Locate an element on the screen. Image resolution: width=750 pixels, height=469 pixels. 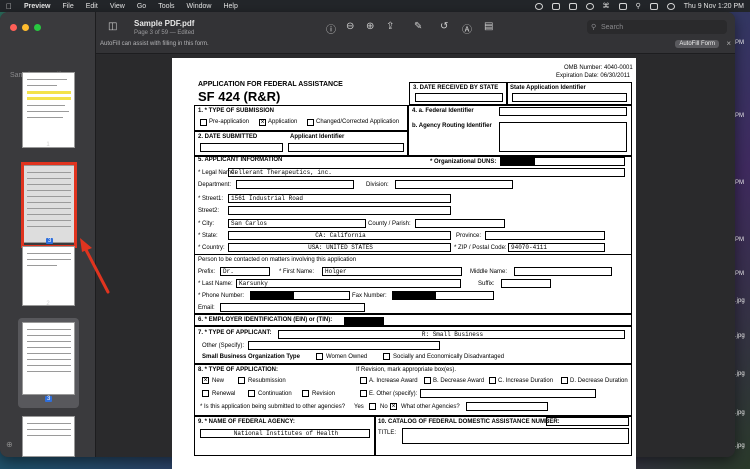
clock: Thu 9 Nov 1:20 PM is located at coordinates (714, 6).